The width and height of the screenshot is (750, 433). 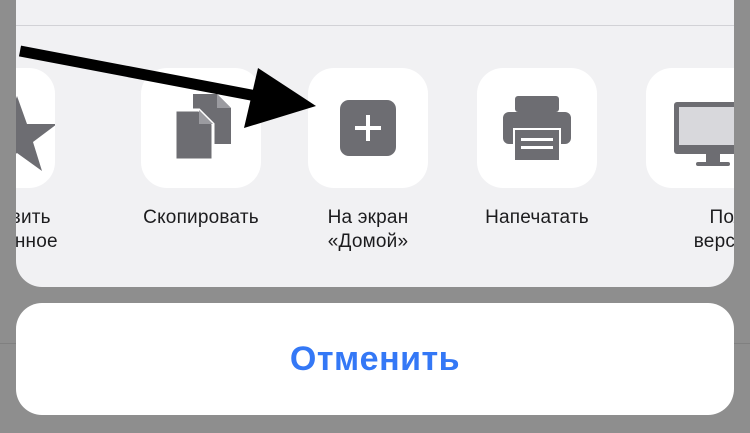 I want to click on action-desktop-version: Полна версия са, so click(x=677, y=143).